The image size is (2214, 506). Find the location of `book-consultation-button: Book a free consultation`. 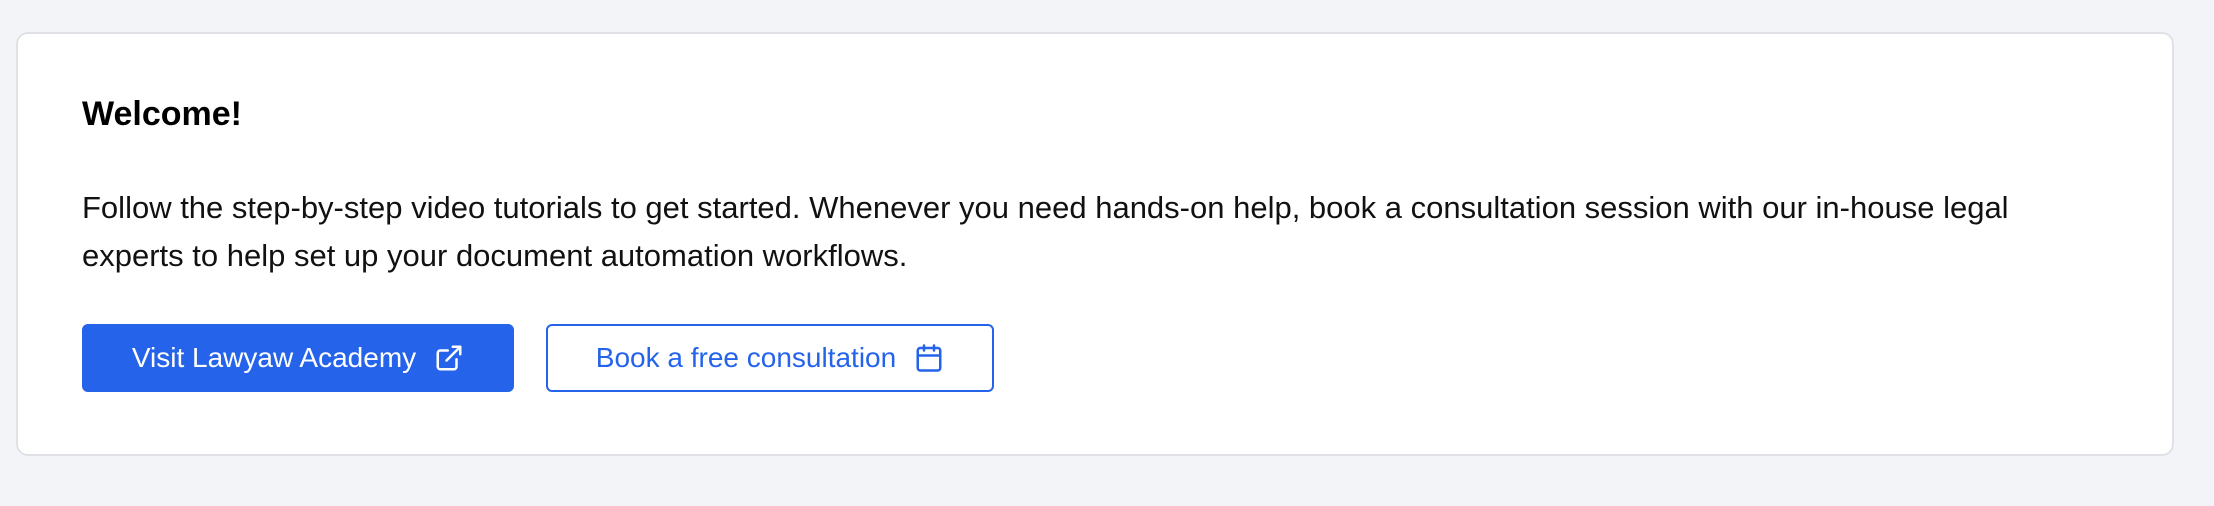

book-consultation-button: Book a free consultation is located at coordinates (770, 358).